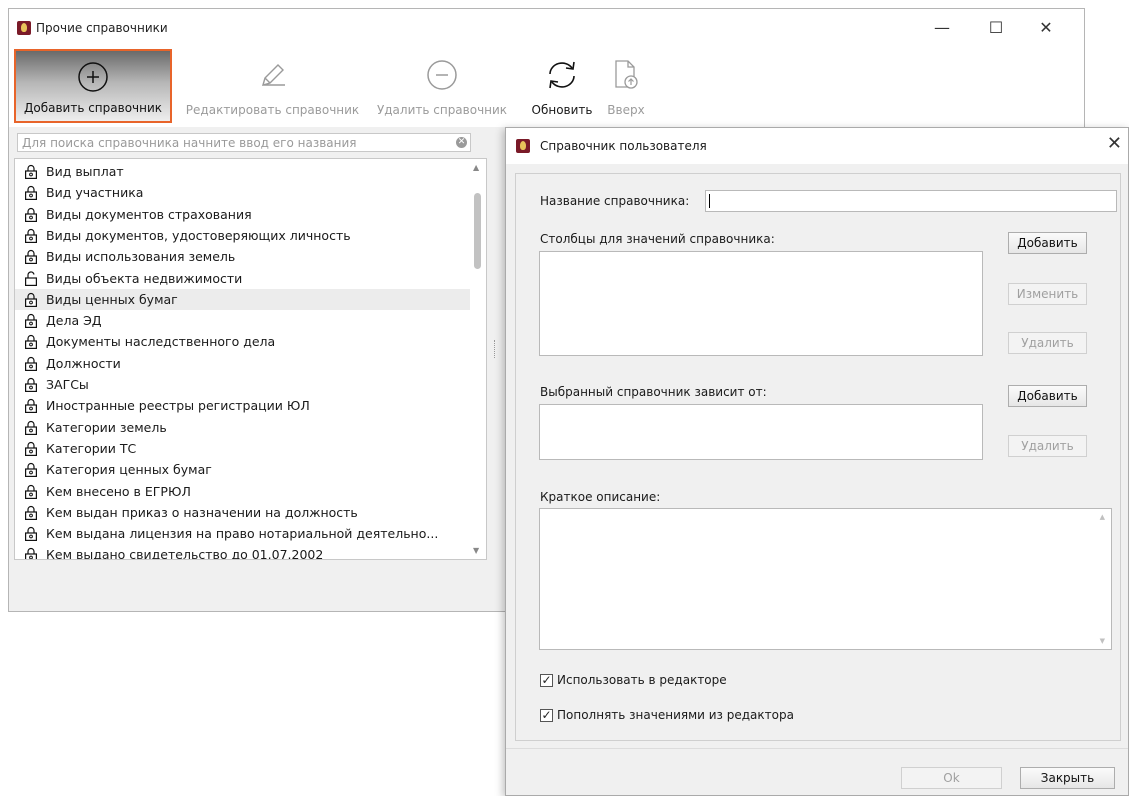 The image size is (1129, 796). What do you see at coordinates (185, 553) in the screenshot?
I see `list-item-label: Кем выдано свидетельство до 01.07.2002` at bounding box center [185, 553].